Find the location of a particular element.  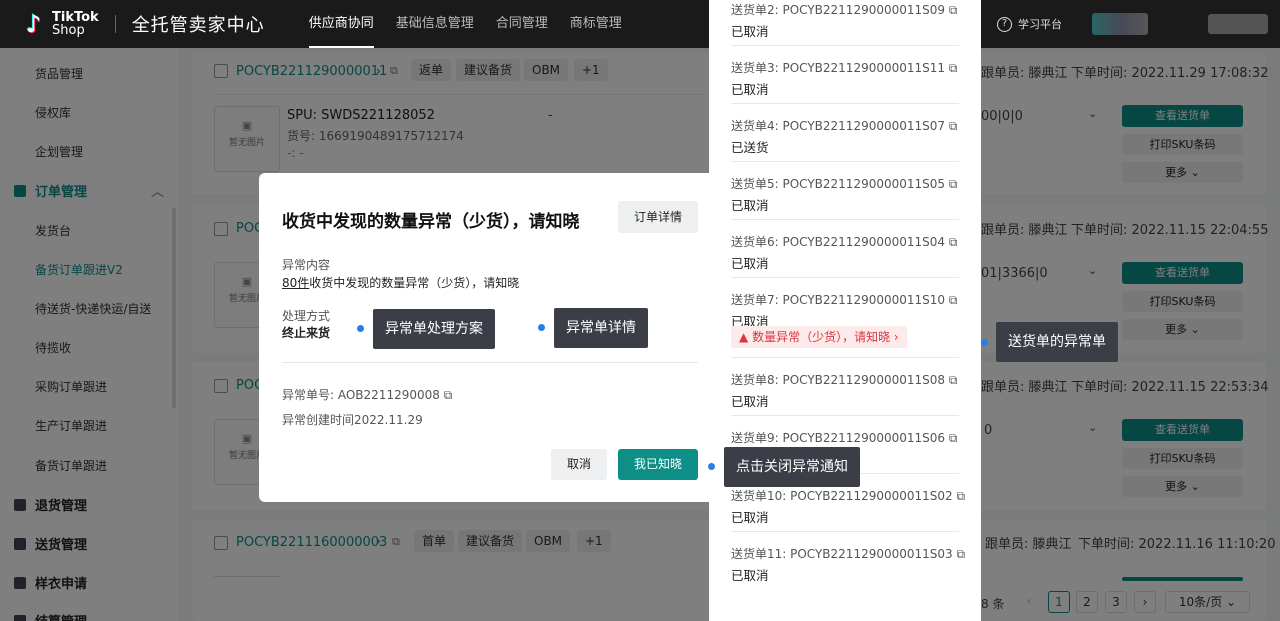

shipment-item: 送货单7: POCYB2211290000011S10 ⧉ 已取消 is located at coordinates (845, 310).